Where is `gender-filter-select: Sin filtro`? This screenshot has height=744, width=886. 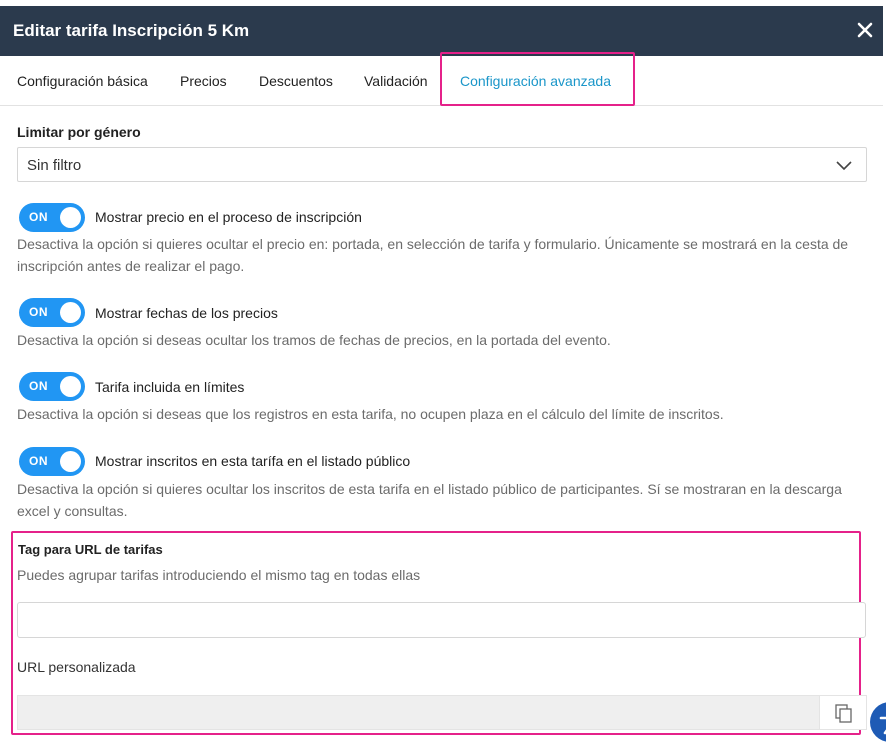
gender-filter-select: Sin filtro is located at coordinates (442, 164).